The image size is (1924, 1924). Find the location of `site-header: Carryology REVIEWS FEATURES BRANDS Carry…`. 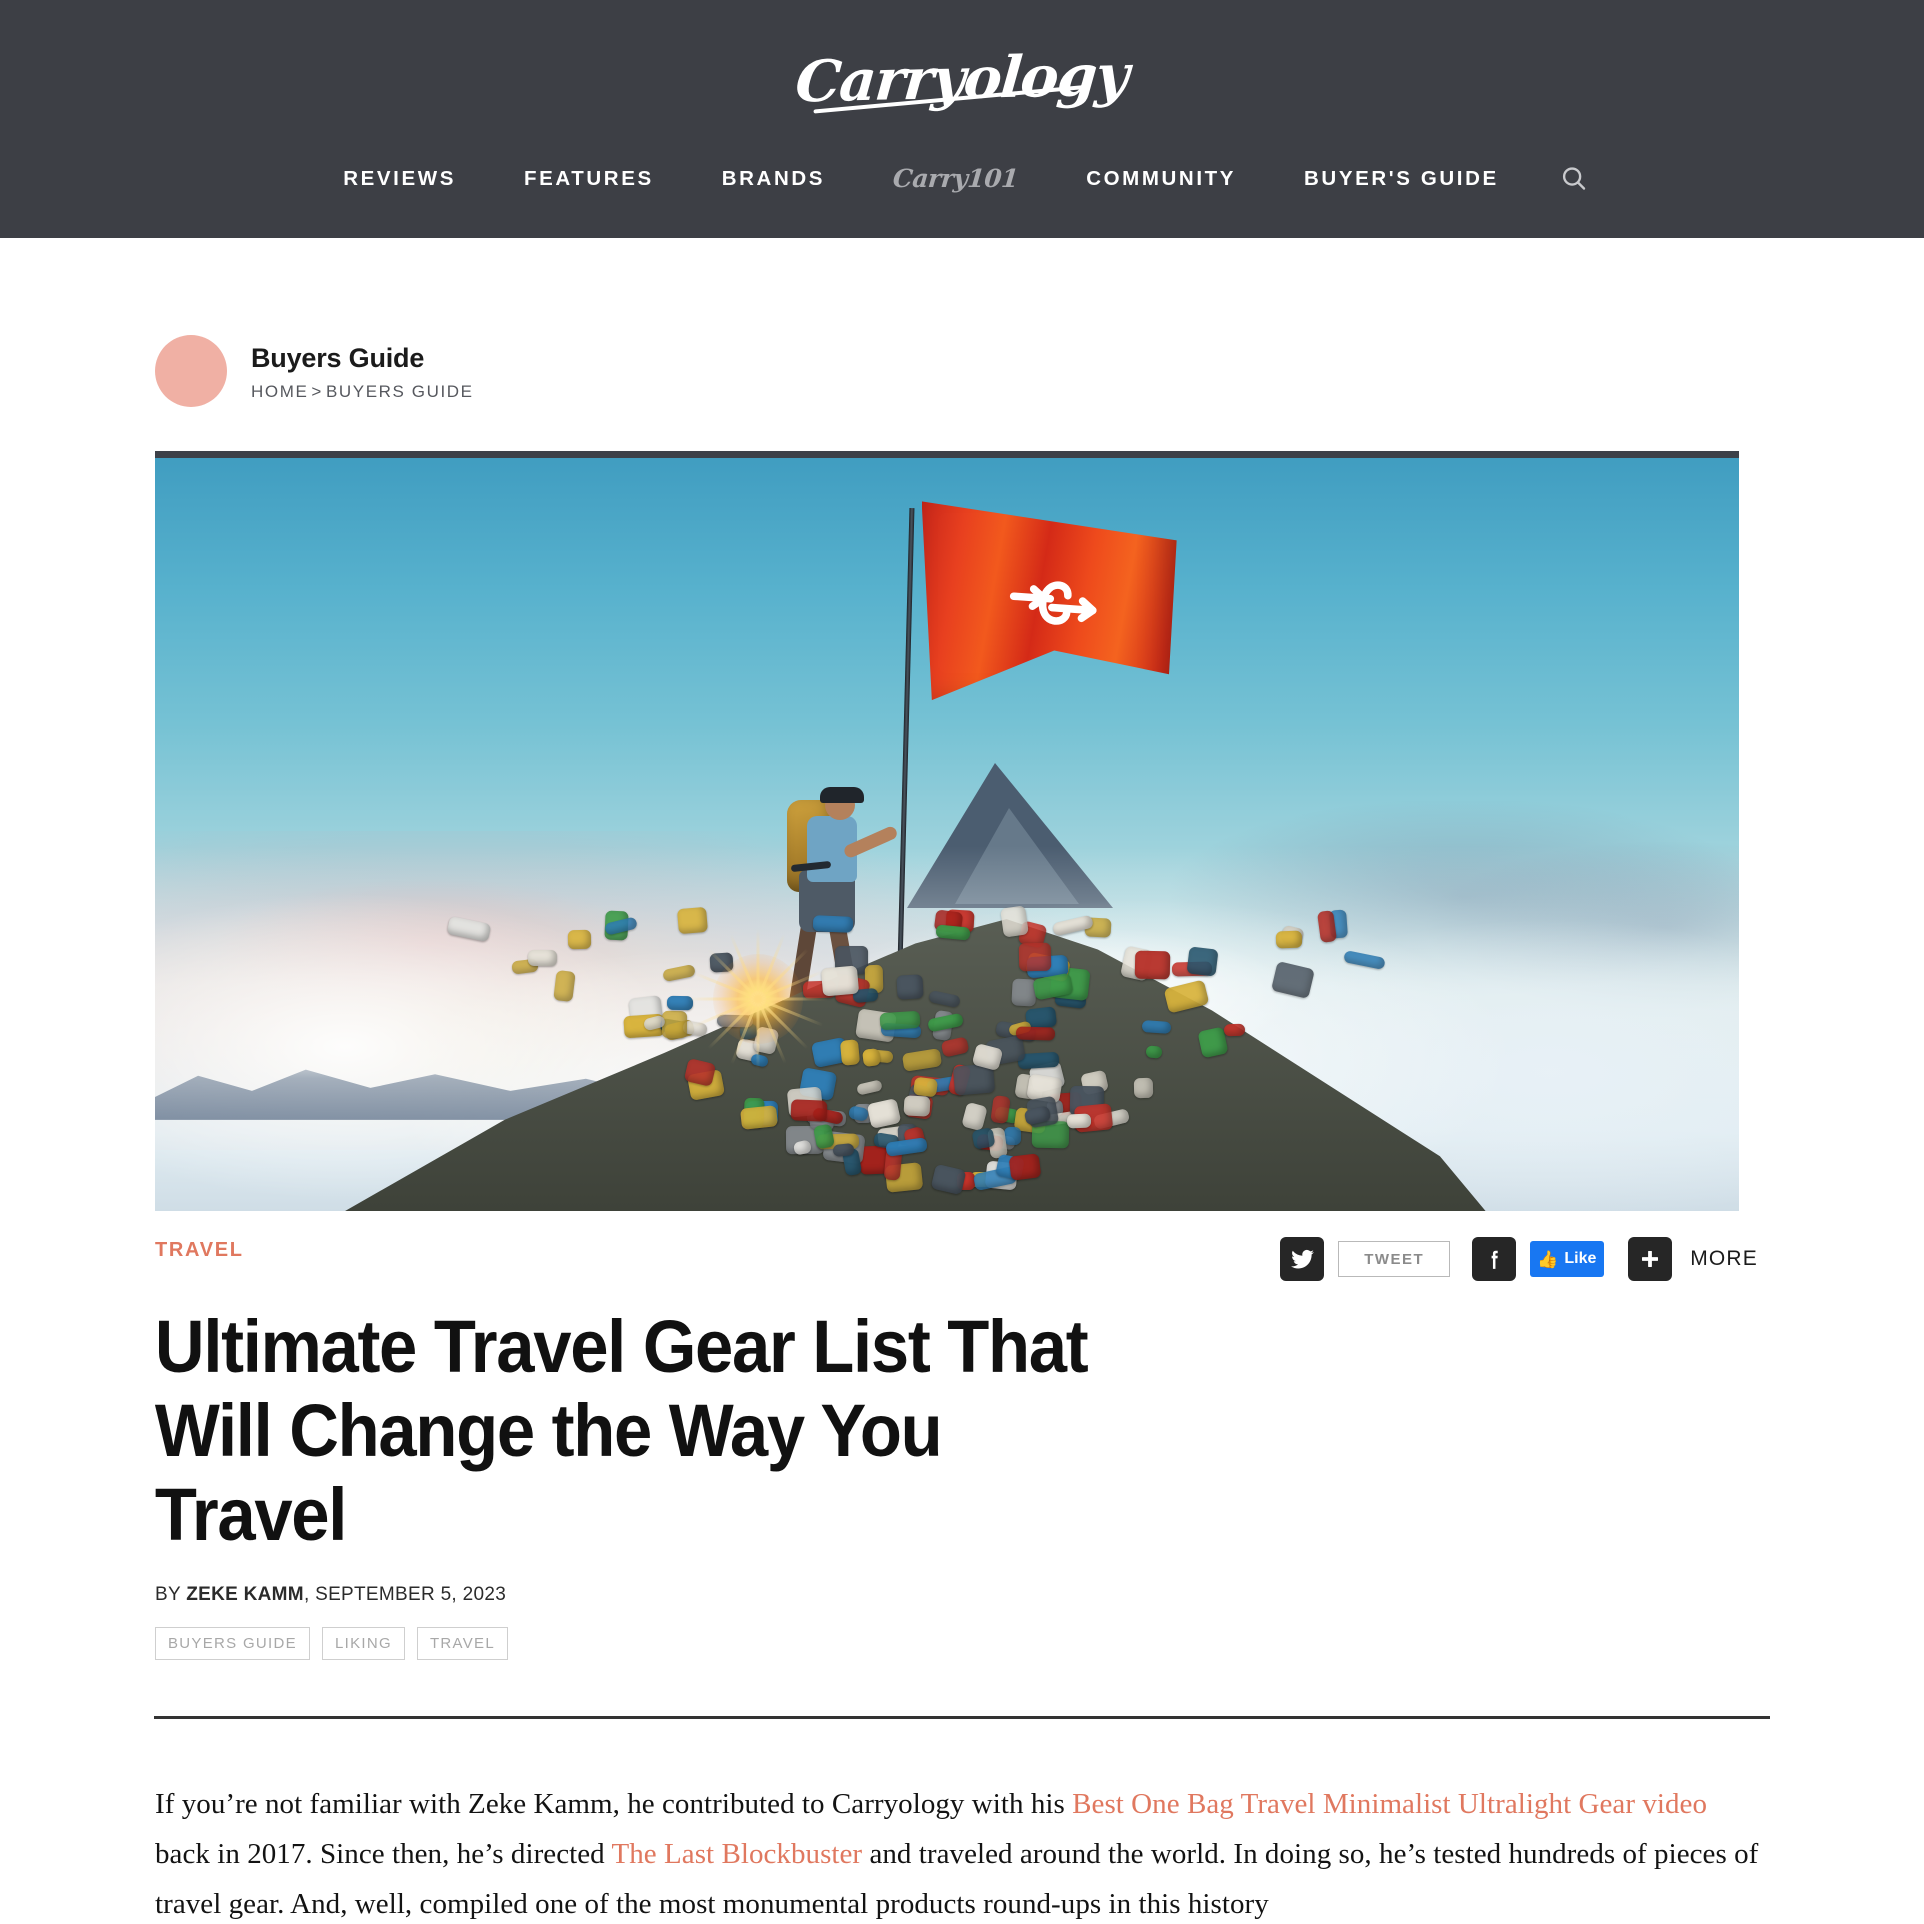

site-header: Carryology REVIEWS FEATURES BRANDS Carry… is located at coordinates (962, 119).